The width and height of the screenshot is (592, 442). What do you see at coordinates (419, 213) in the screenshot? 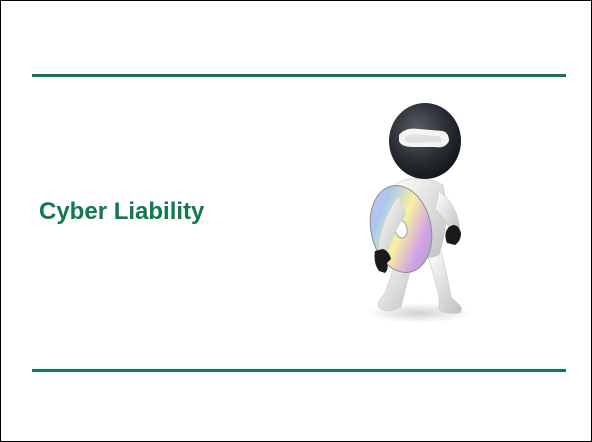
I see `thief-with-cd-icon` at bounding box center [419, 213].